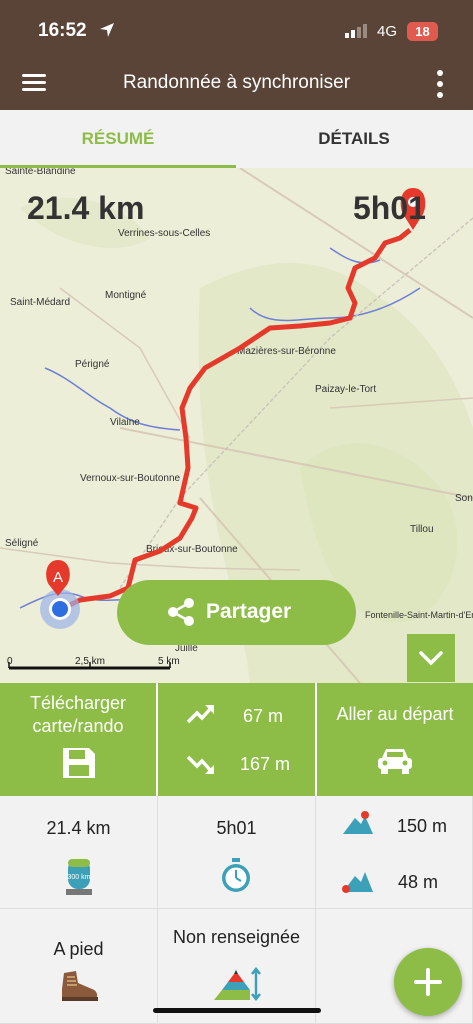 Image resolution: width=473 pixels, height=1024 pixels. I want to click on difficulty-icon, so click(237, 984).